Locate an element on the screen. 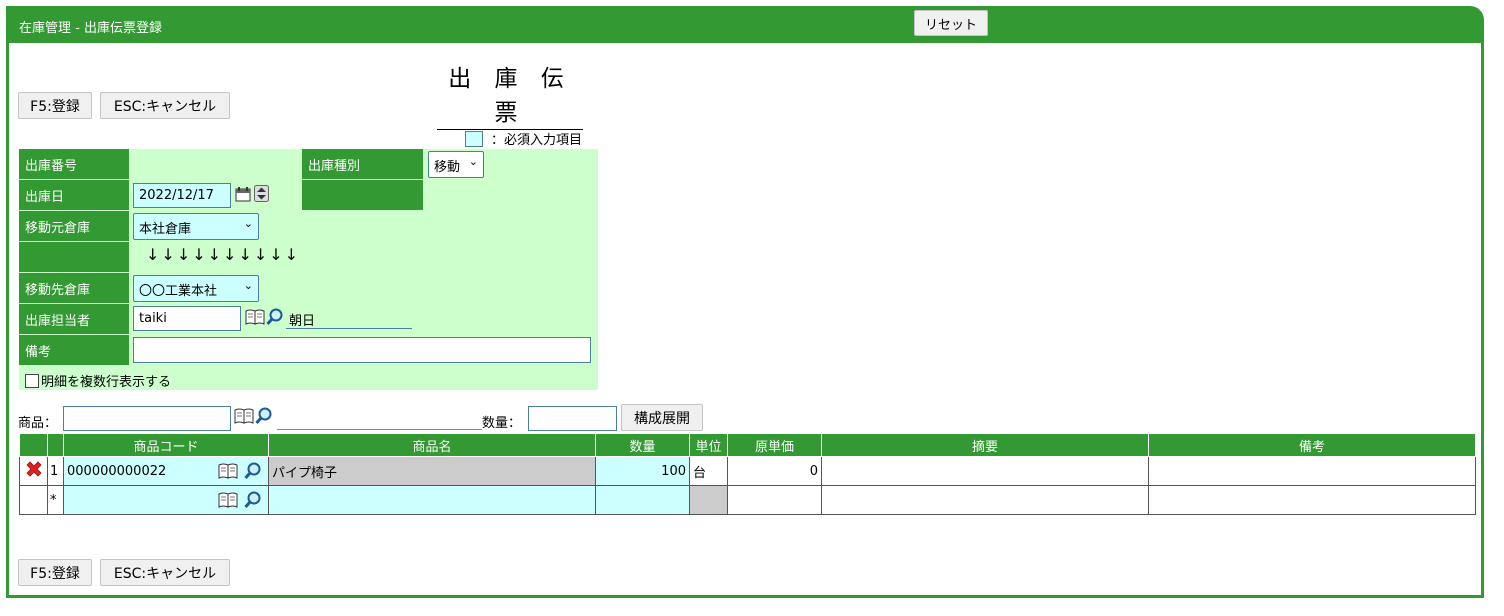 This screenshot has height=616, width=1504. product-code-cell: 000000000022 is located at coordinates (166, 471).